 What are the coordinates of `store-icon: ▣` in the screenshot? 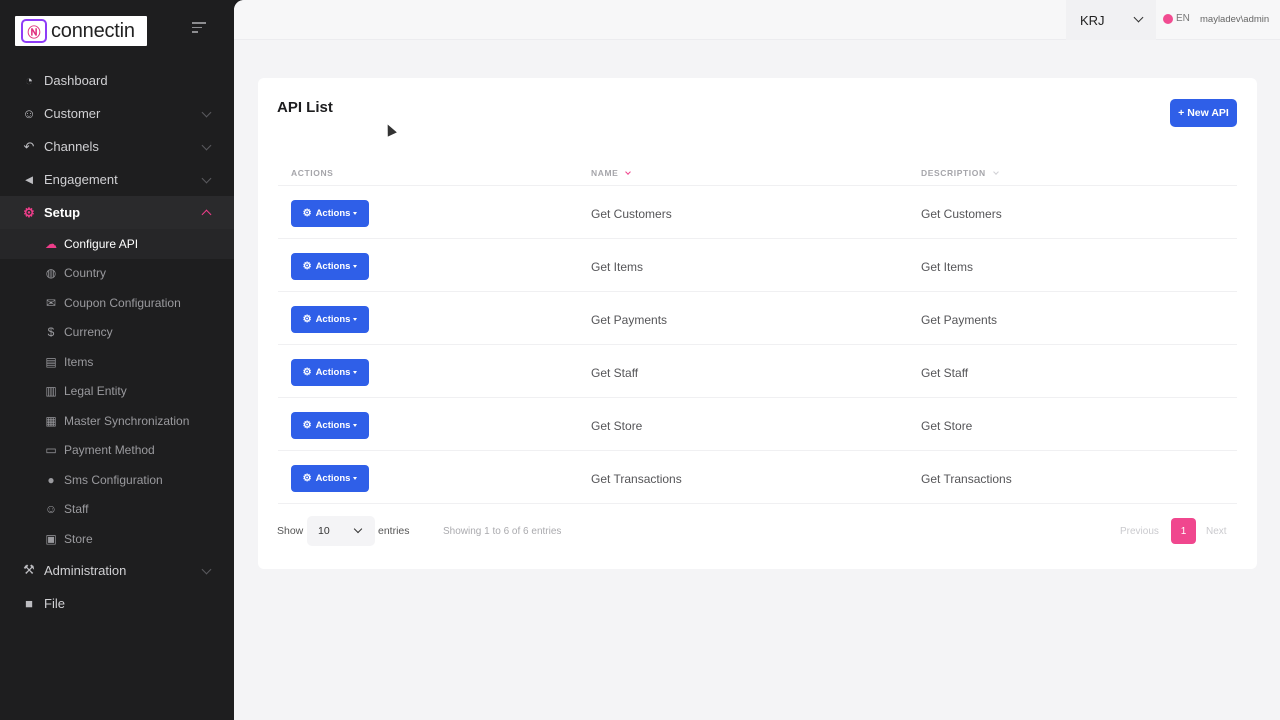 It's located at (51, 538).